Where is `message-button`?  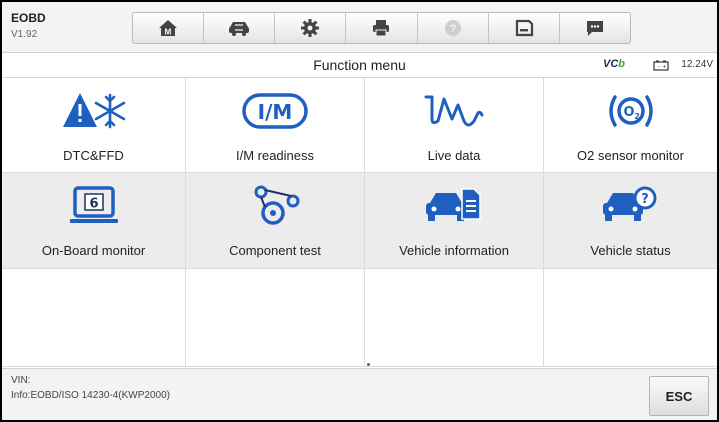
message-button is located at coordinates (595, 28).